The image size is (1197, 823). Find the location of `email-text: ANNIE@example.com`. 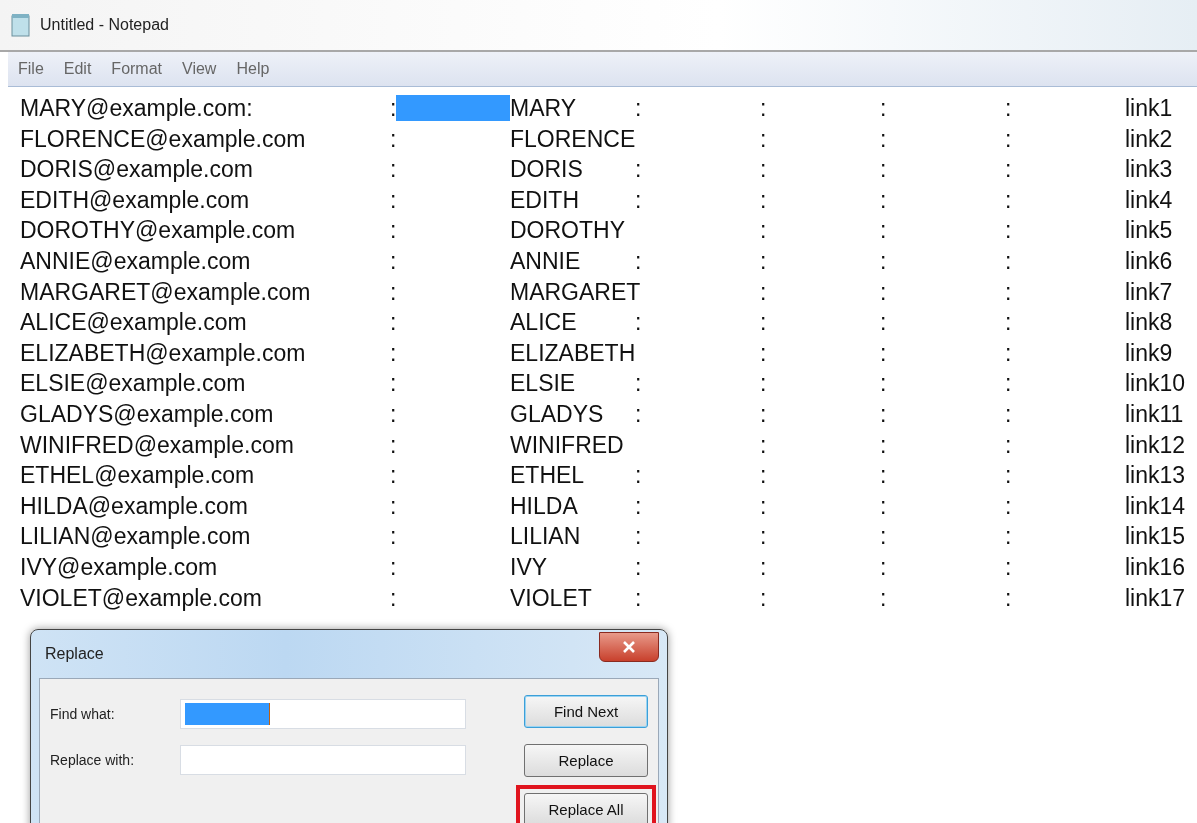

email-text: ANNIE@example.com is located at coordinates (136, 261).